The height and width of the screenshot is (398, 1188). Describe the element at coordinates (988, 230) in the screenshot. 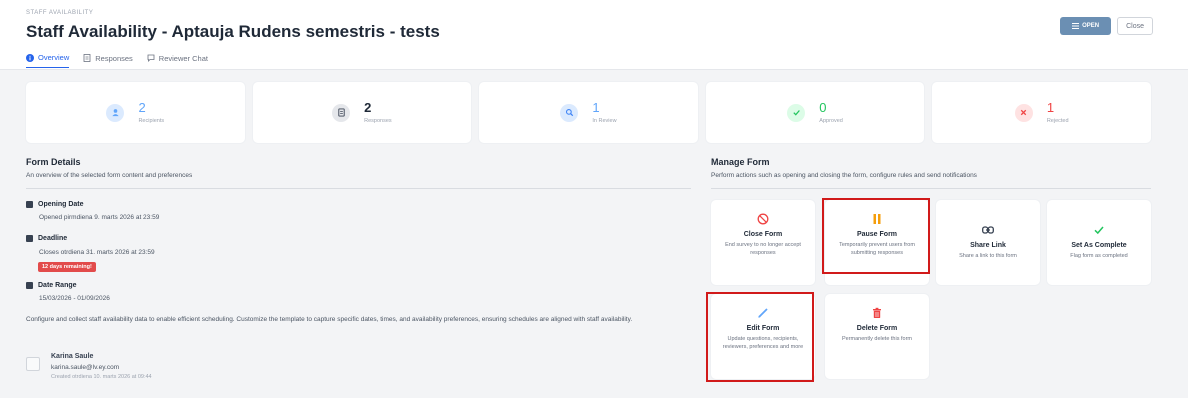

I see `link-icon` at that location.